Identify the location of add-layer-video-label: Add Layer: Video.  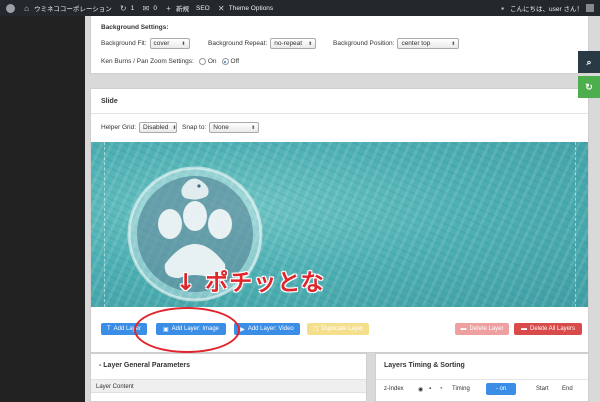
(270, 329).